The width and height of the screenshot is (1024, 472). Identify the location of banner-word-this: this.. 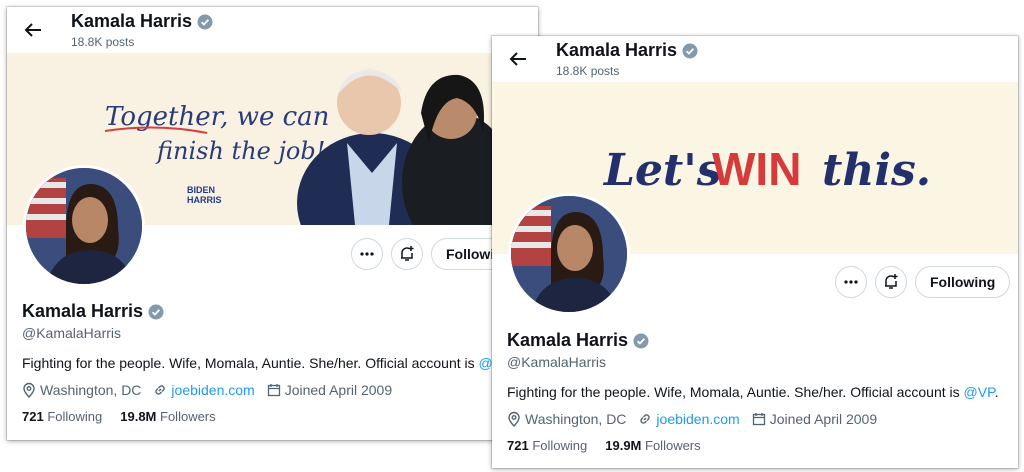
(876, 170).